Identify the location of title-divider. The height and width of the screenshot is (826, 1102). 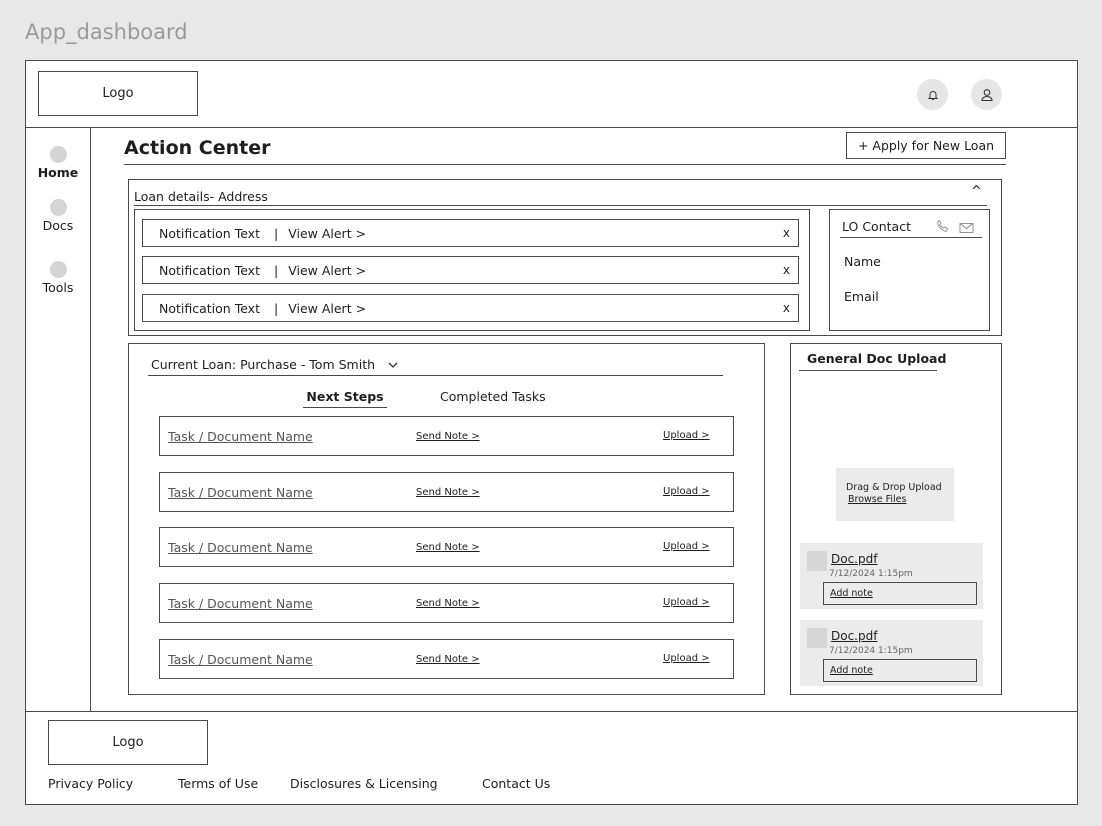
(565, 164).